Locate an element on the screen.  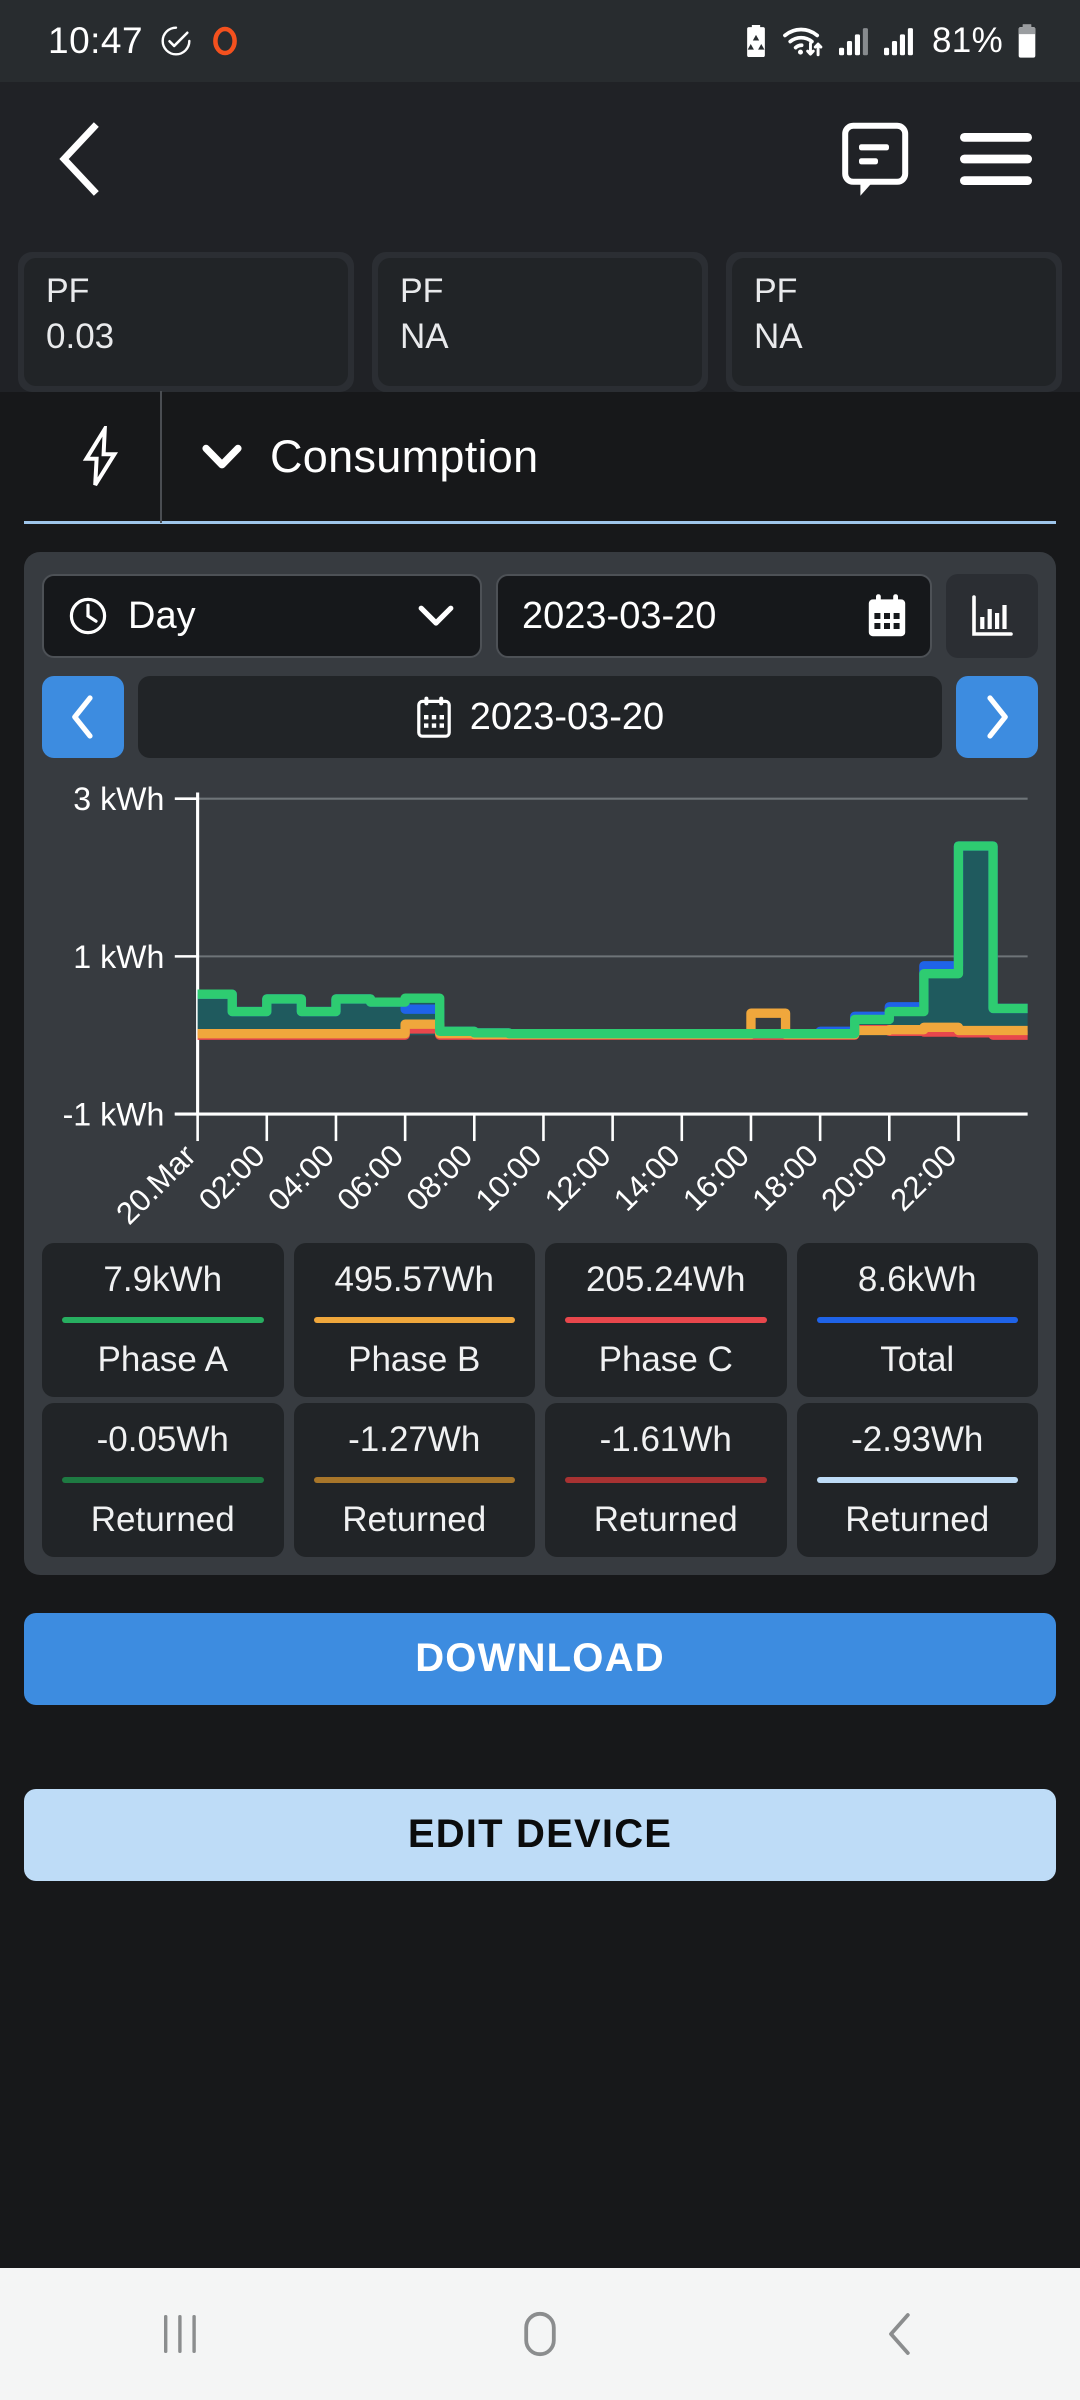
pf-card-container: PF 0.03 is located at coordinates (186, 322).